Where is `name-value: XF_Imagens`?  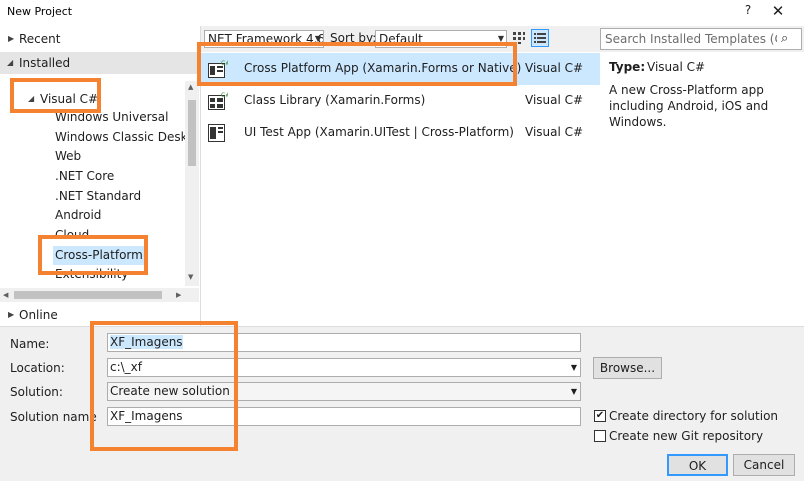 name-value: XF_Imagens is located at coordinates (146, 342).